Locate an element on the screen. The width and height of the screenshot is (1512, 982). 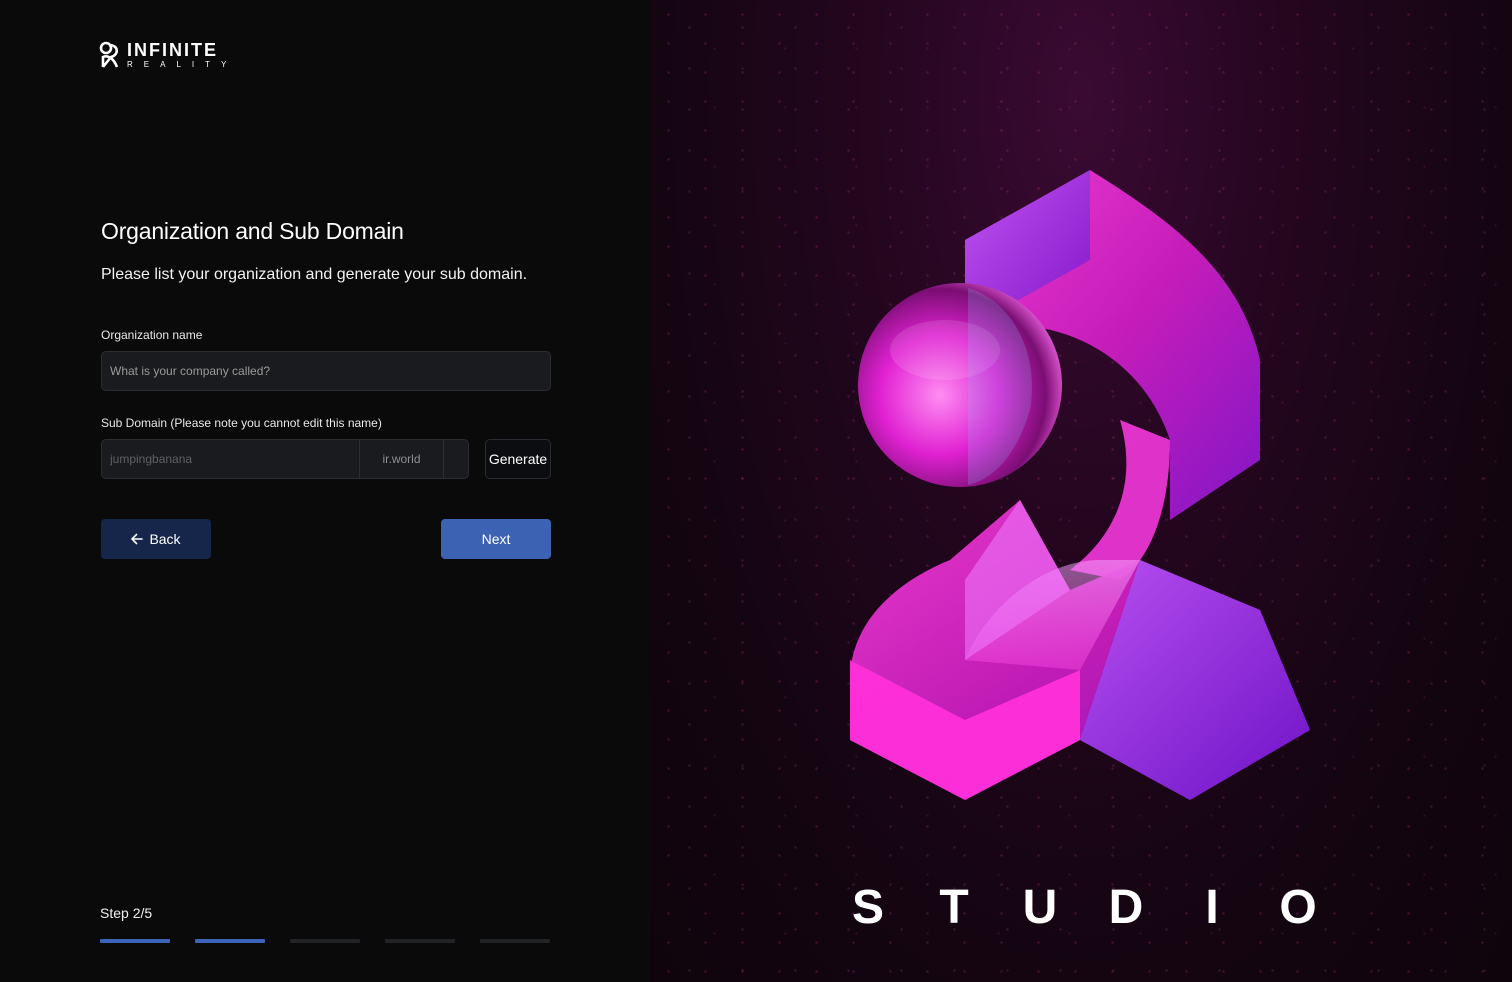
studio-letter: O is located at coordinates (1298, 907).